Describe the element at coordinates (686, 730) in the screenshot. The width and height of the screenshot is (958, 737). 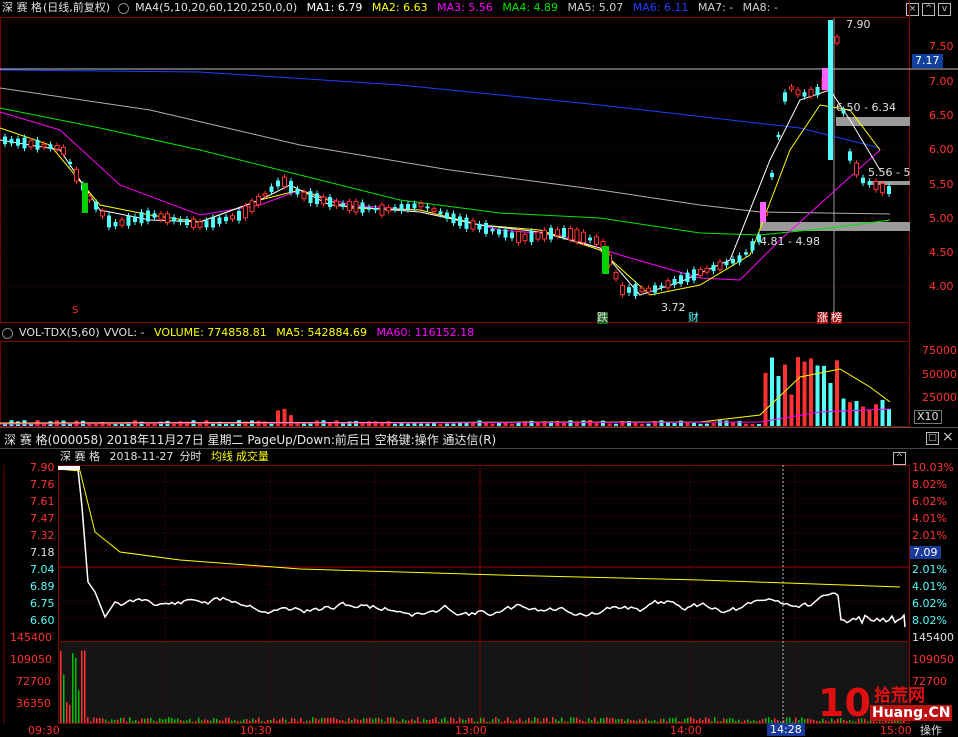
I see `time-tick: 14:00` at that location.